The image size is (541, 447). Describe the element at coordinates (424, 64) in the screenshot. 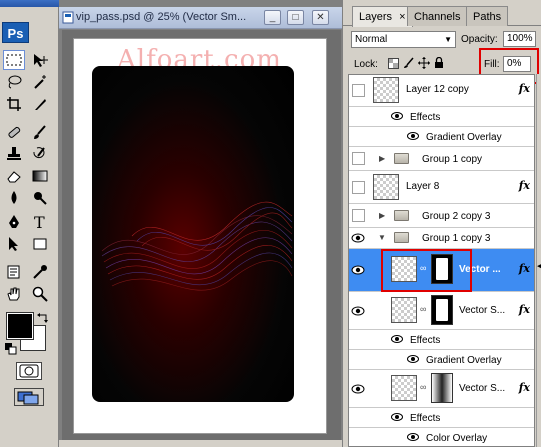

I see `lock-position-icon` at that location.